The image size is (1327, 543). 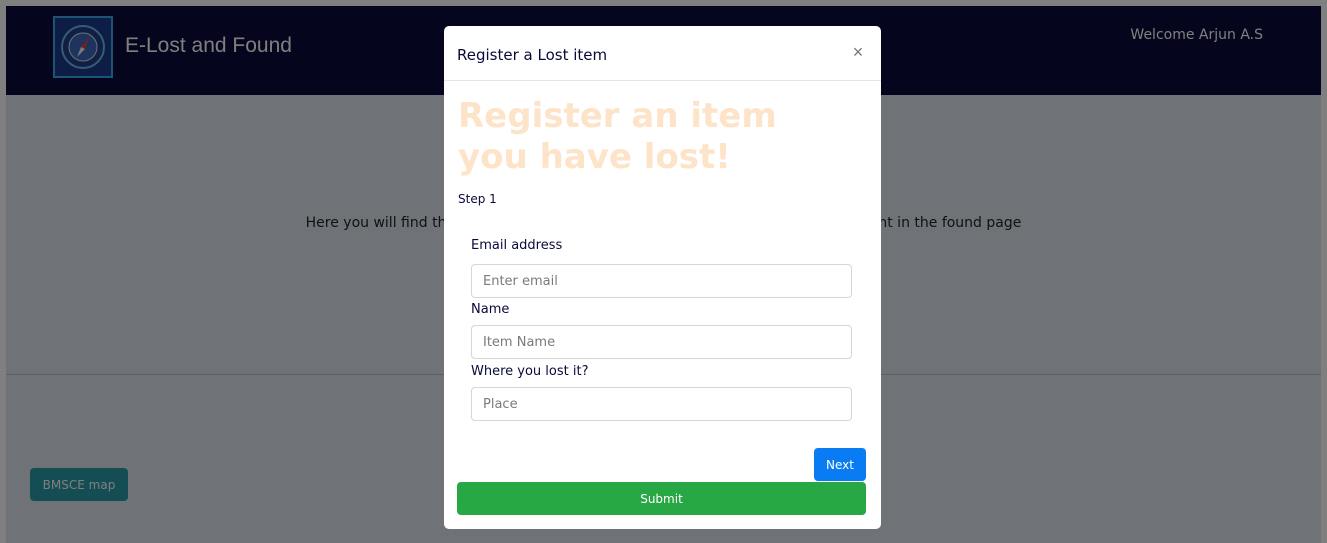 What do you see at coordinates (477, 199) in the screenshot?
I see `step-indicator: Step 1` at bounding box center [477, 199].